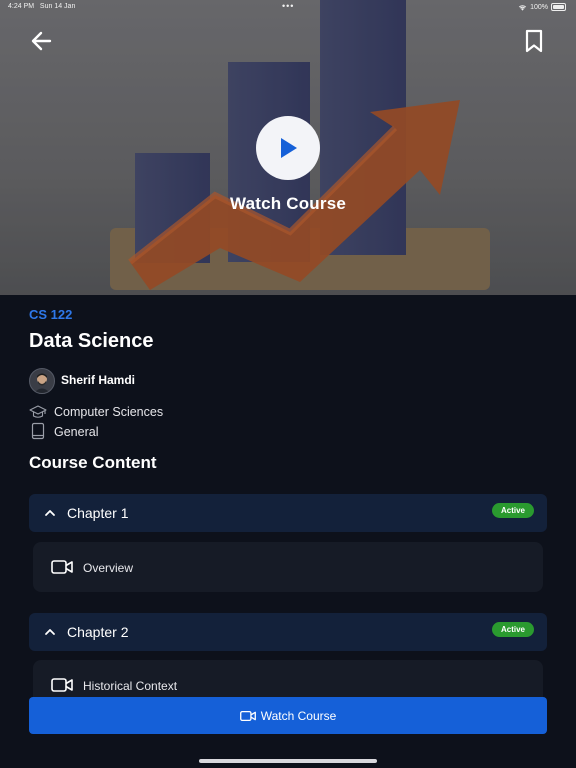 The width and height of the screenshot is (576, 768). Describe the element at coordinates (298, 715) in the screenshot. I see `watch-course-label: Watch Course` at that location.